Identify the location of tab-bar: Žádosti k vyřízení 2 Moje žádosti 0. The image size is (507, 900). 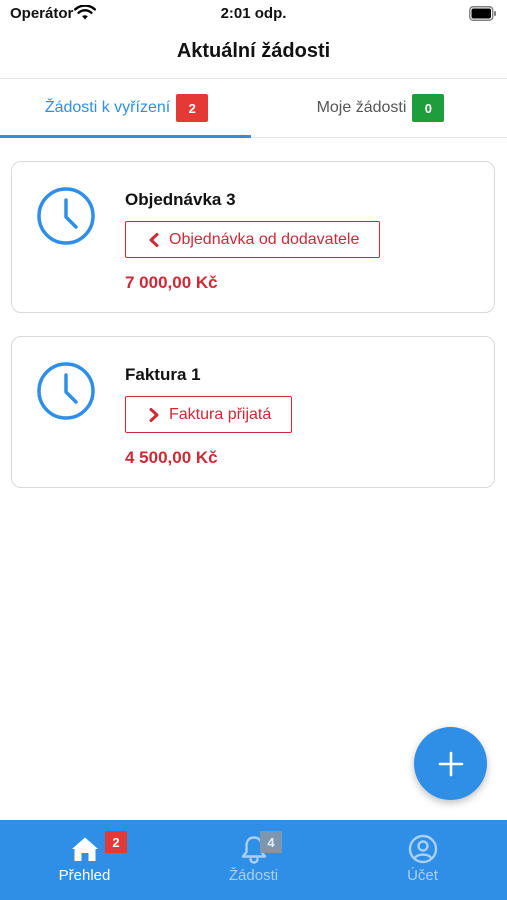
(253, 108).